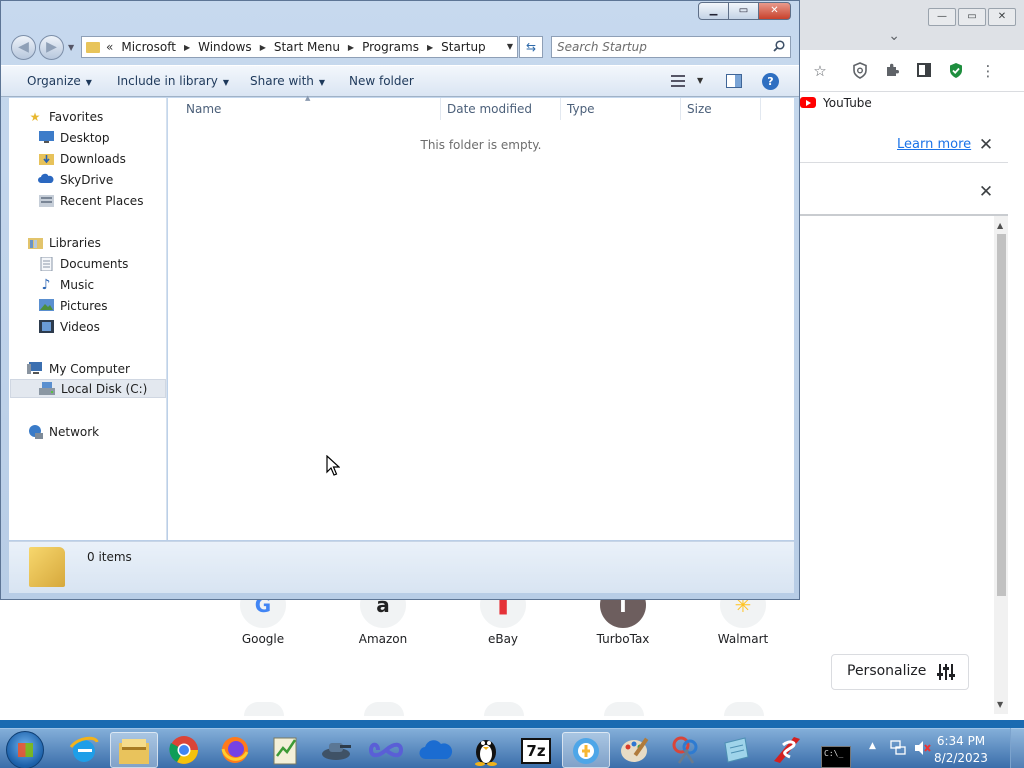 This screenshot has width=1024, height=768. Describe the element at coordinates (104, 388) in the screenshot. I see `nav-label: Local Disk (C:)` at that location.